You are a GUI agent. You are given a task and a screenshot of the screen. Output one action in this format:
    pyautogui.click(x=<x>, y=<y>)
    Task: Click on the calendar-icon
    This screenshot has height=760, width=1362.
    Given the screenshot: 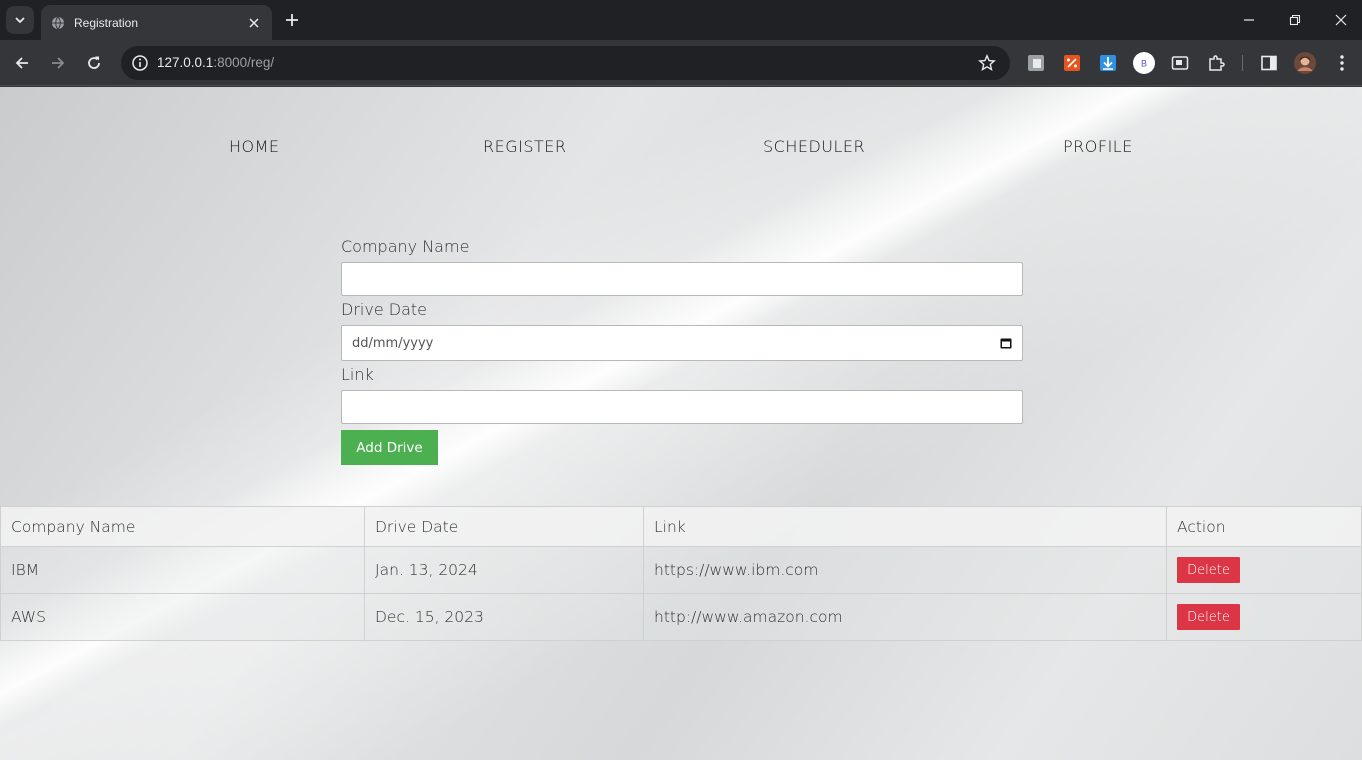 What is the action you would take?
    pyautogui.click(x=1006, y=343)
    